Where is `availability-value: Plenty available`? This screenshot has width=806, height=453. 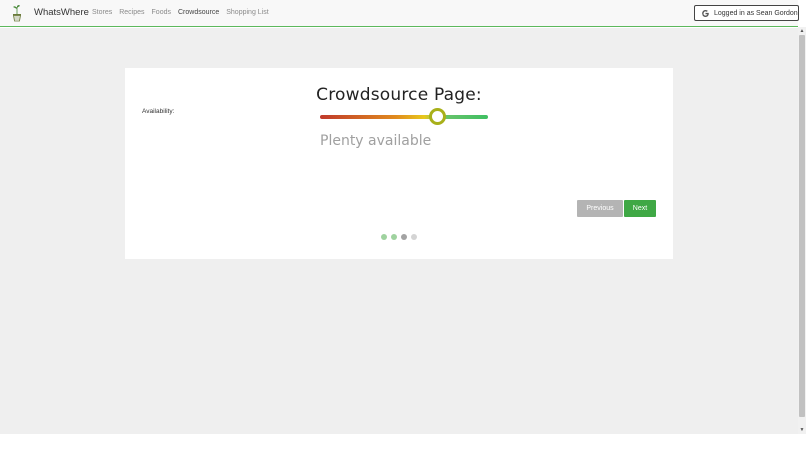
availability-value: Plenty available is located at coordinates (376, 141).